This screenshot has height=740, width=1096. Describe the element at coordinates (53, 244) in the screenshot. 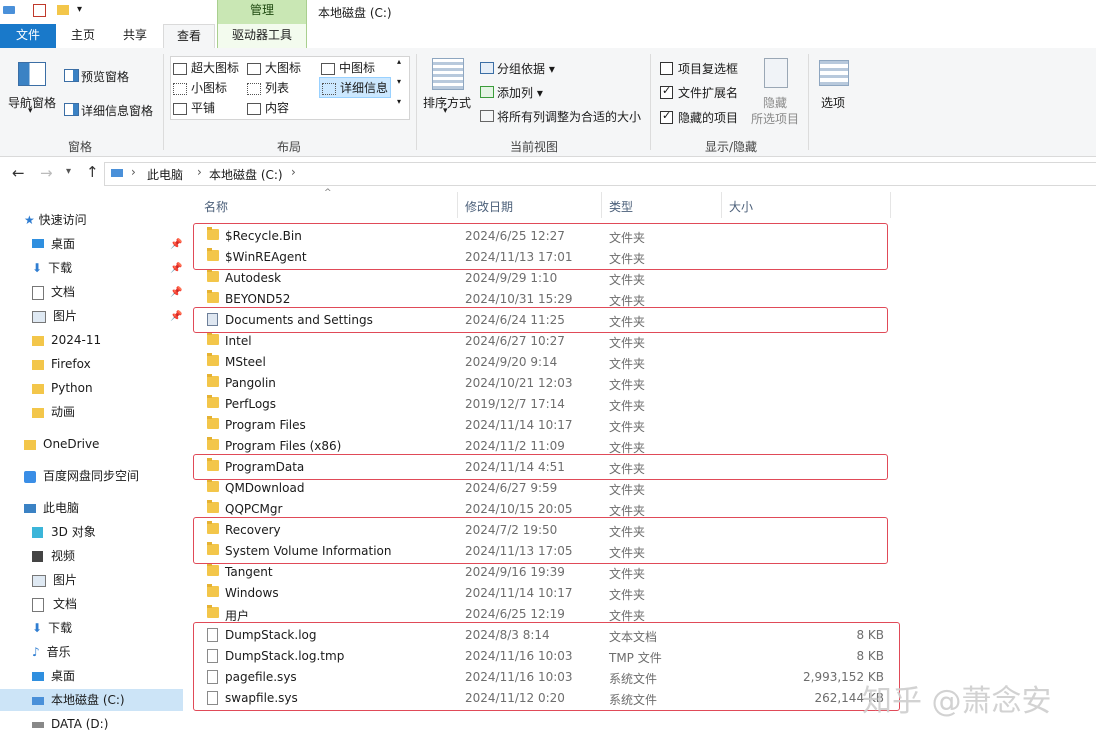

I see `nav-item-desktop: 桌面` at that location.